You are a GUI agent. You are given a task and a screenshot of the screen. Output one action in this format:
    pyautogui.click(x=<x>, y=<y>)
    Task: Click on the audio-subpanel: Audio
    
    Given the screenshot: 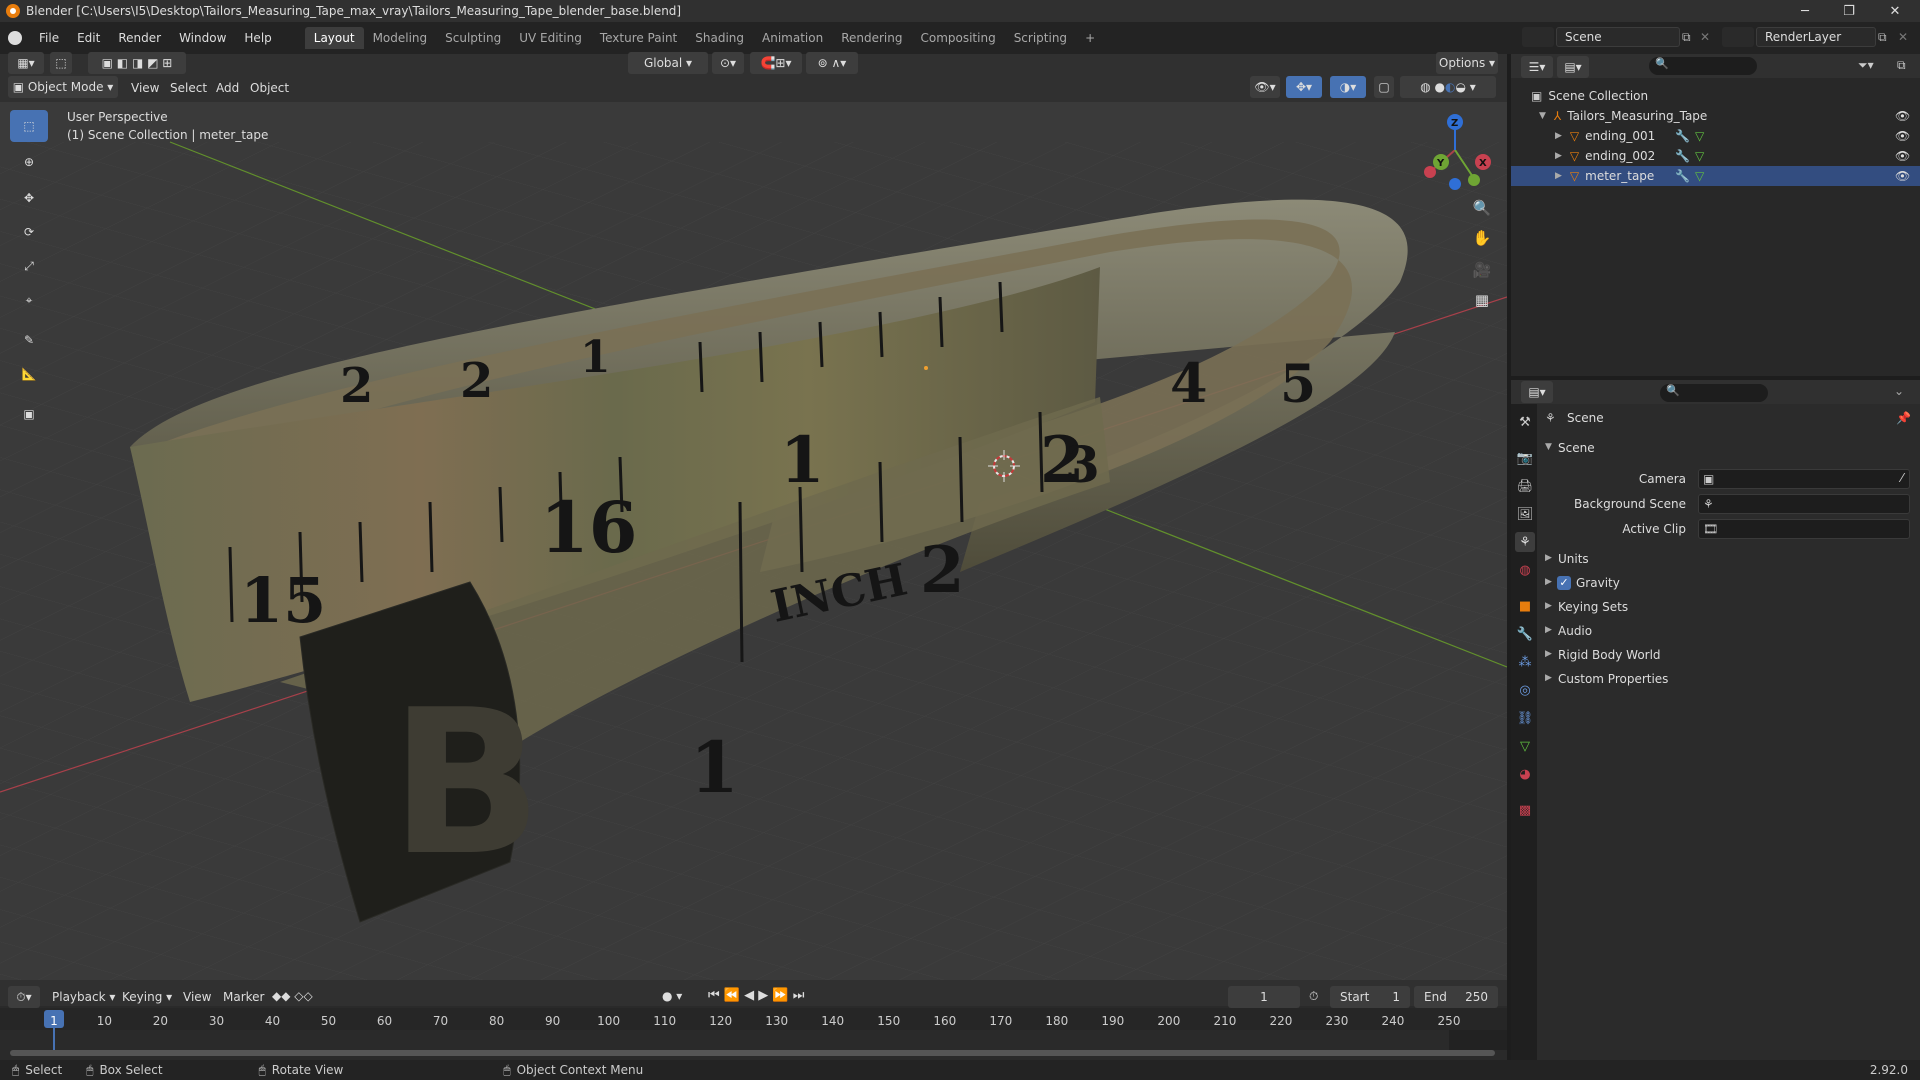 What is the action you would take?
    pyautogui.click(x=1575, y=631)
    